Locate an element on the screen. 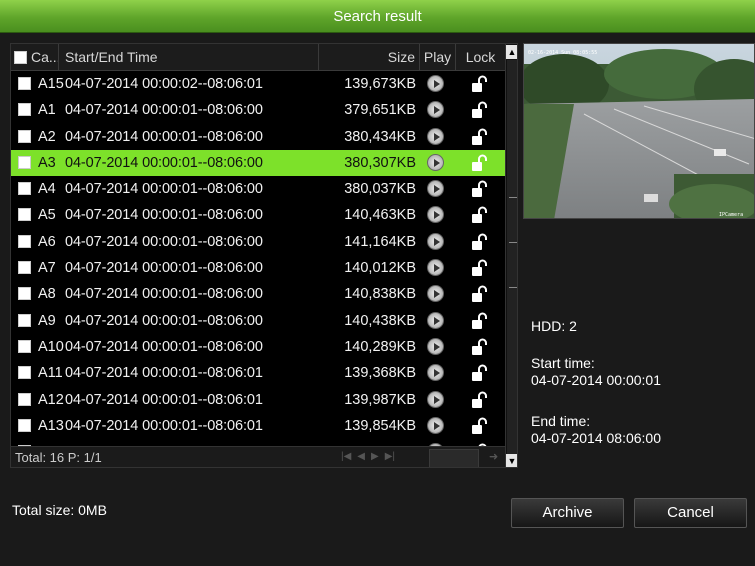 The height and width of the screenshot is (566, 755). row-camera: A6 is located at coordinates (47, 241).